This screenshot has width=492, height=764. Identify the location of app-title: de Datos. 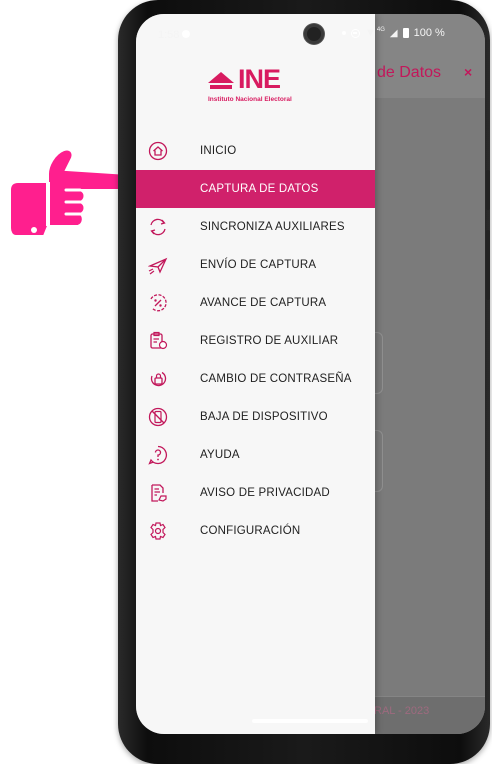
(409, 72).